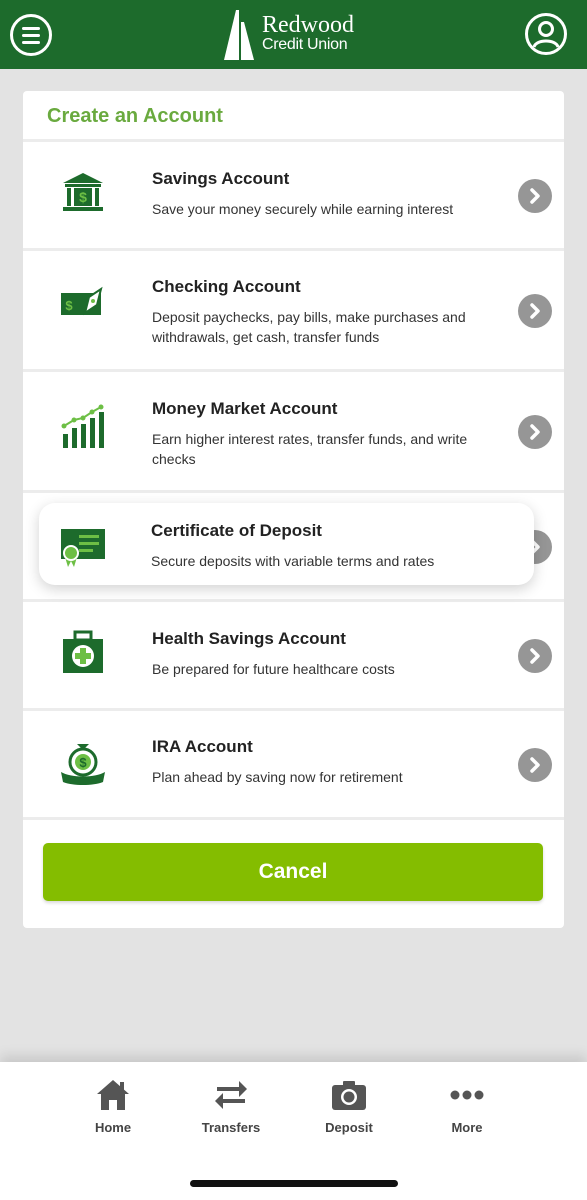 This screenshot has height=1200, width=587. What do you see at coordinates (83, 548) in the screenshot?
I see `certificate-icon` at bounding box center [83, 548].